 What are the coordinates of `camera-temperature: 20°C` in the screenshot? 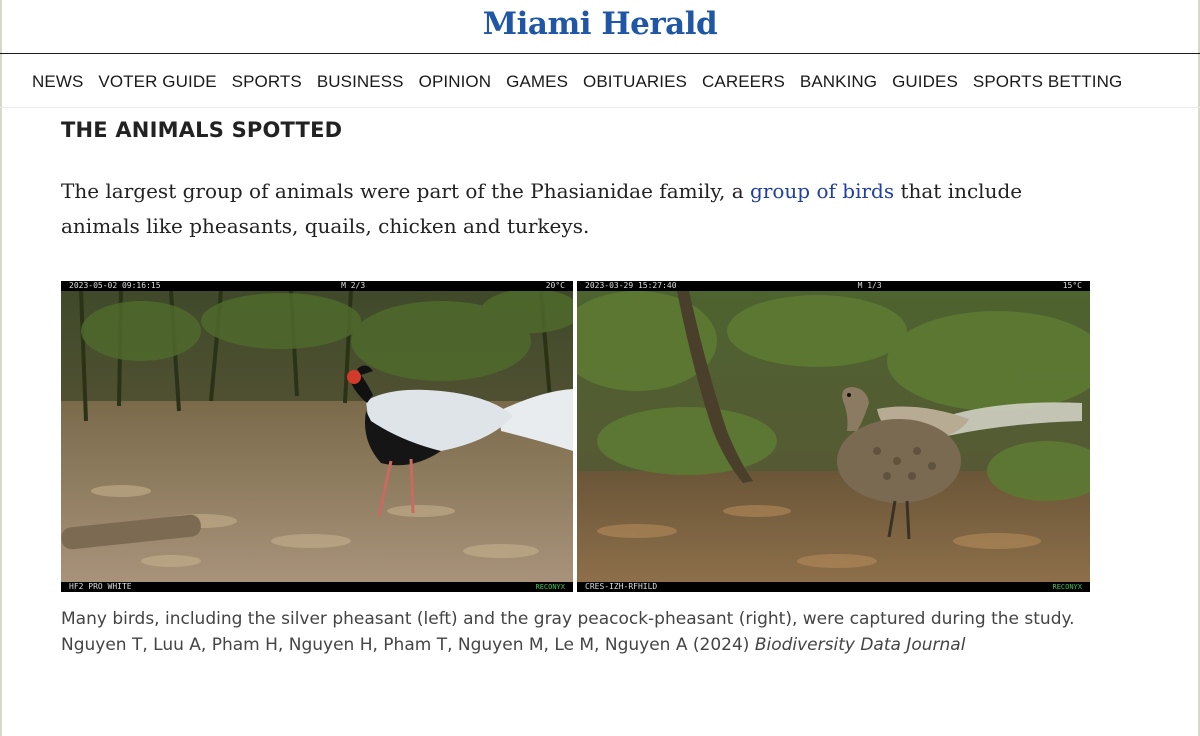 It's located at (555, 285).